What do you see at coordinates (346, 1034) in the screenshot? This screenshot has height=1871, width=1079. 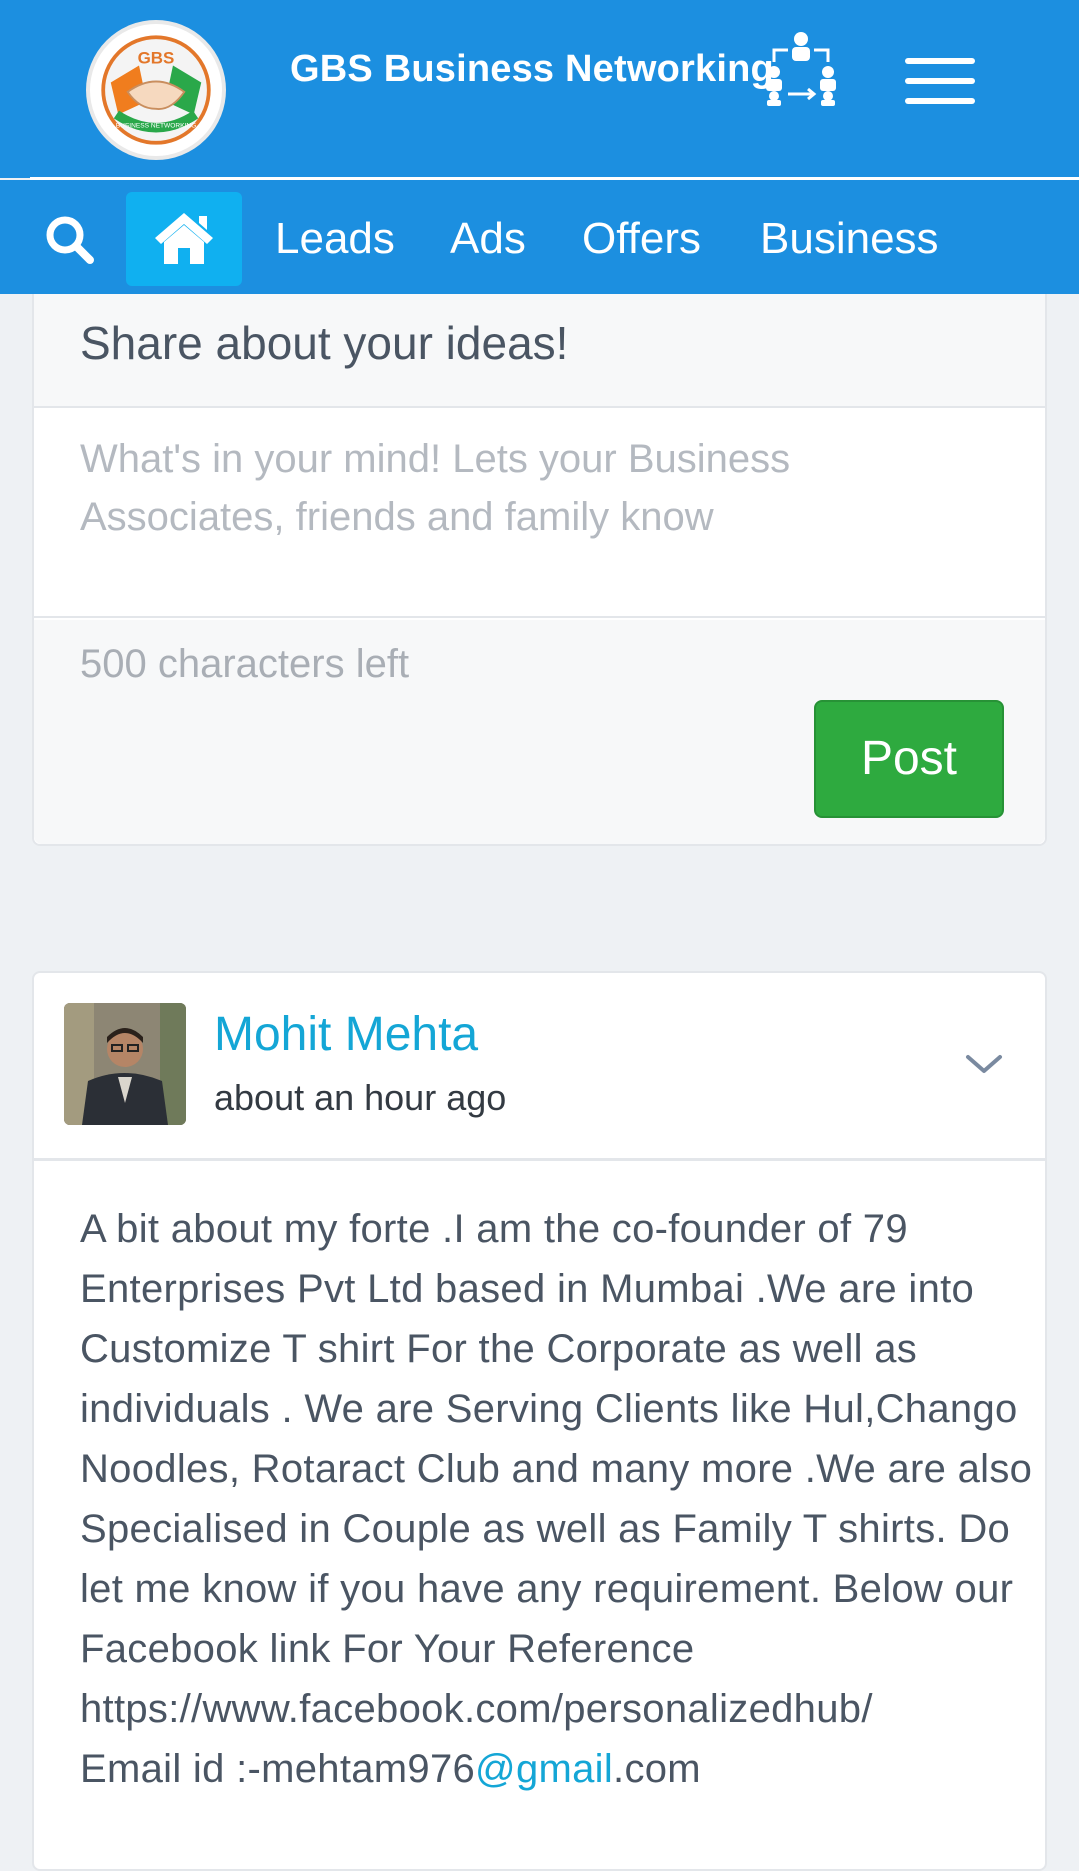 I see `post-author-name: Mohit Mehta` at bounding box center [346, 1034].